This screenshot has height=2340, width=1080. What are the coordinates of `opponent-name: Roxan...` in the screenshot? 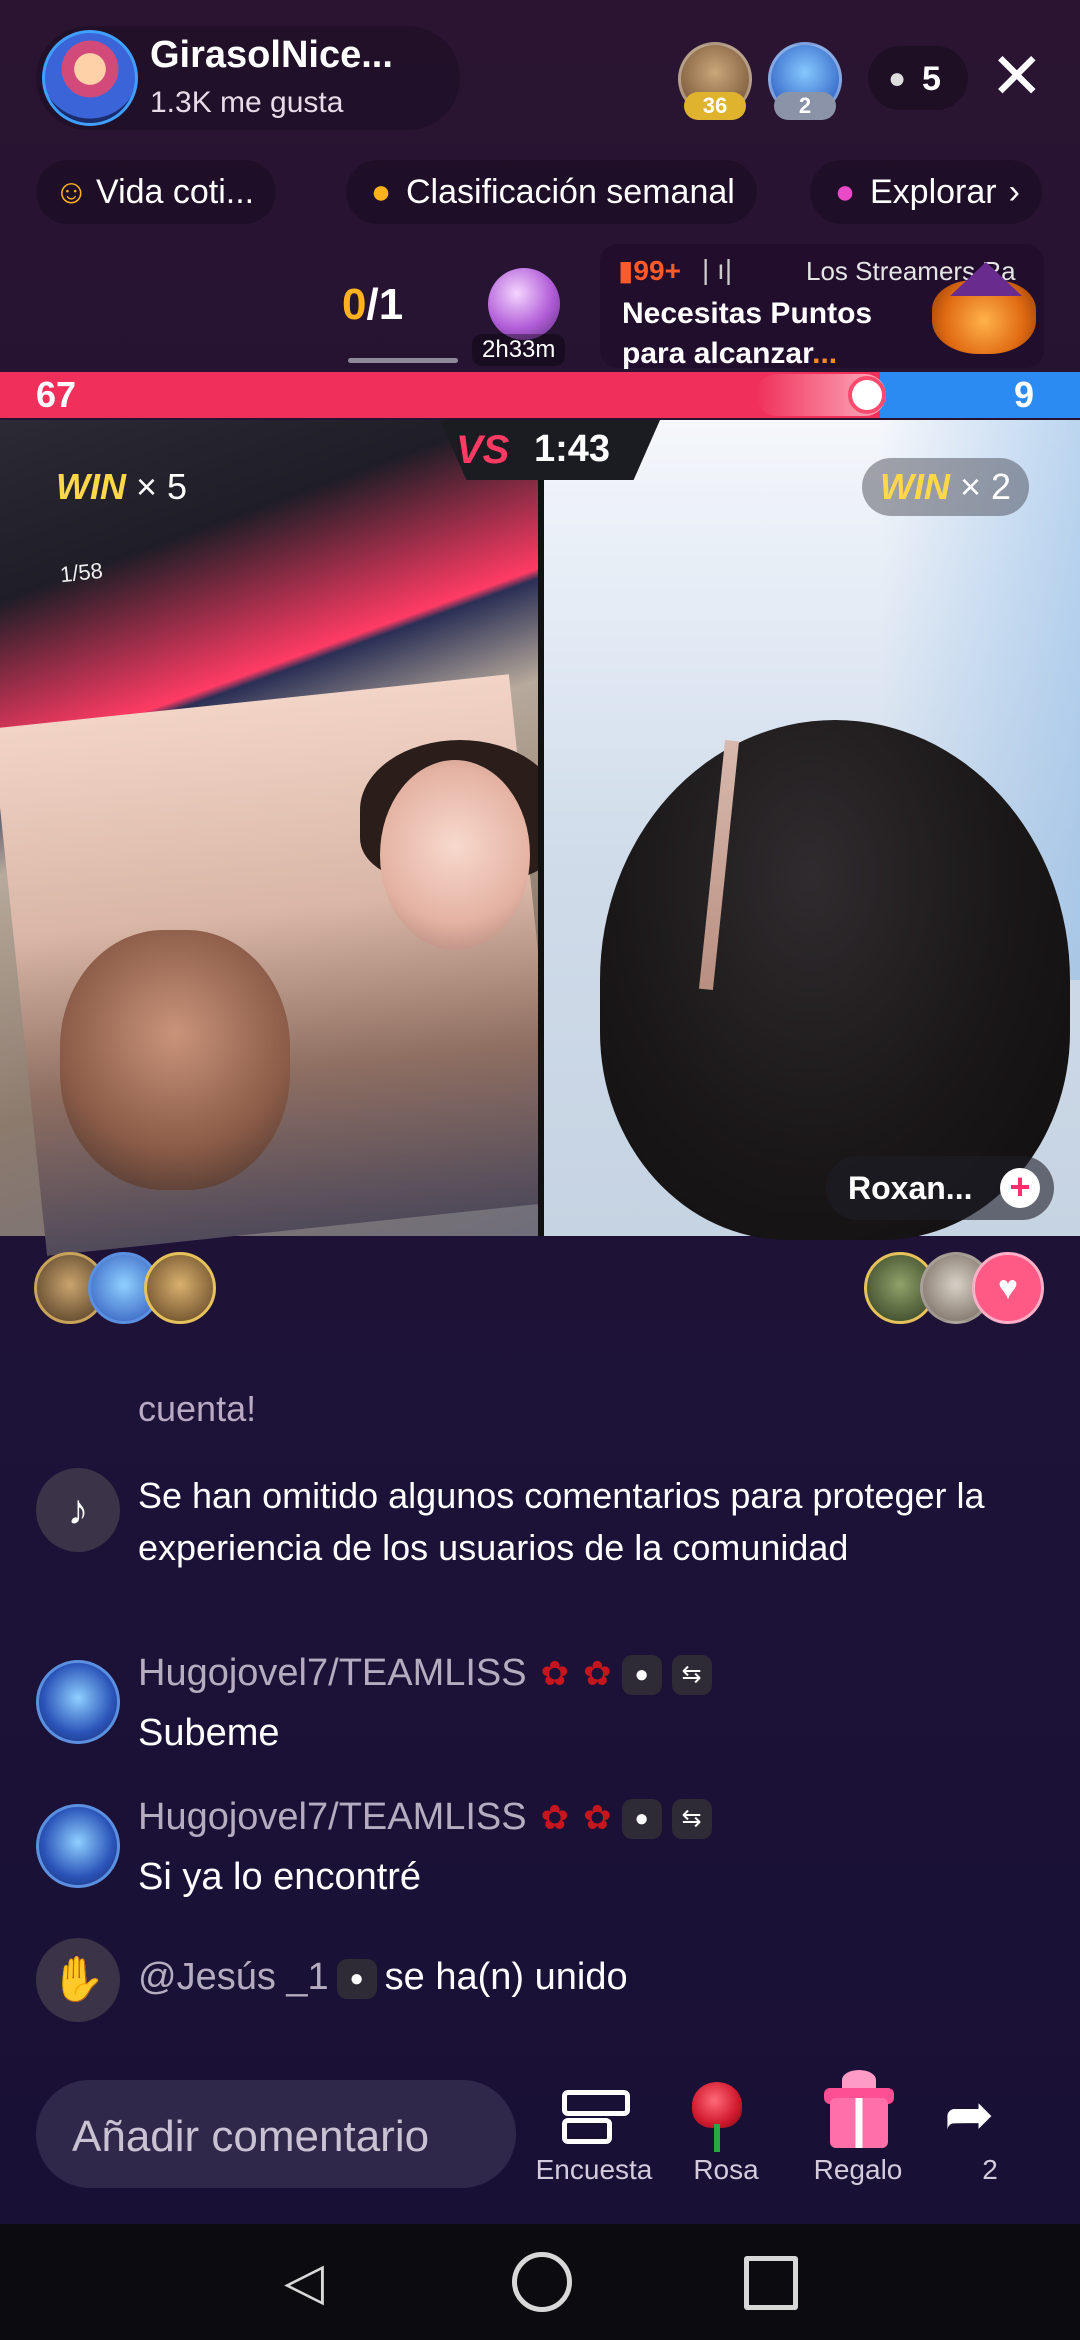 It's located at (910, 1188).